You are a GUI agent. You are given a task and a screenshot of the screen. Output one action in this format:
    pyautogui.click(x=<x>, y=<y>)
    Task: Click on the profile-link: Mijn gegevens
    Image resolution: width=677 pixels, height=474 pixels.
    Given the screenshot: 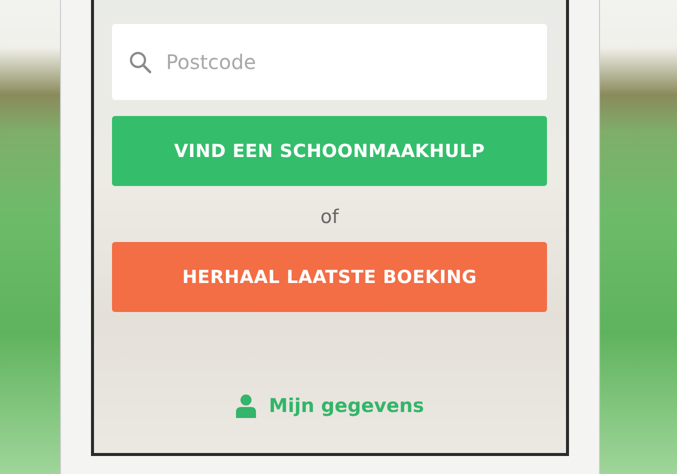 What is the action you would take?
    pyautogui.click(x=329, y=406)
    